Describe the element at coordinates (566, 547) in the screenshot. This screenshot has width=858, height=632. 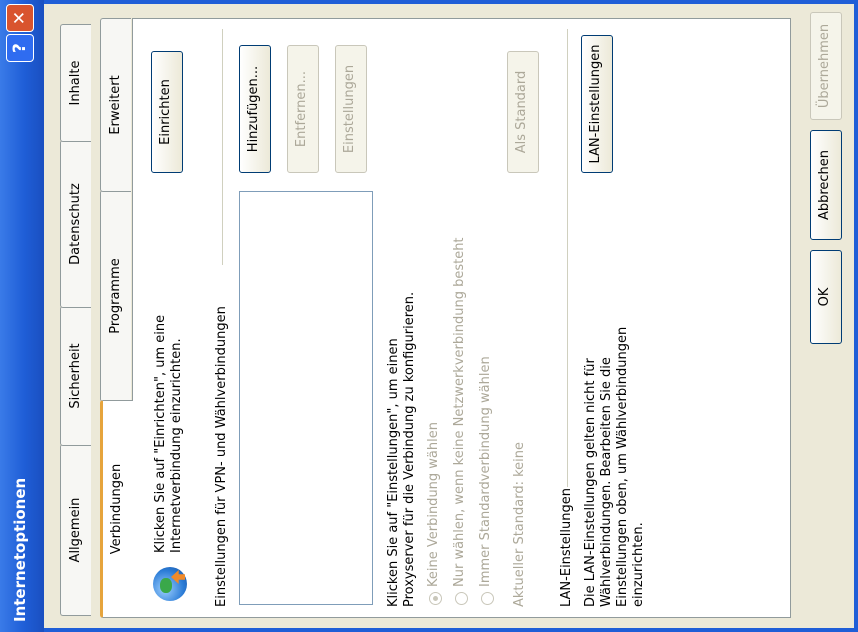
I see `lan-group-label: LAN-Einstellungen` at that location.